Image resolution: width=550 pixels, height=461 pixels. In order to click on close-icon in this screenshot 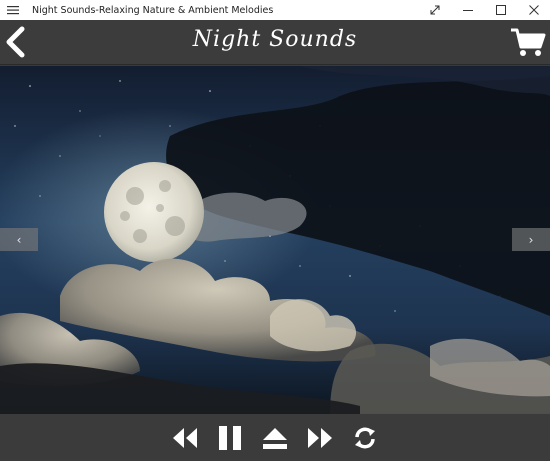, I will do `click(533, 10)`.